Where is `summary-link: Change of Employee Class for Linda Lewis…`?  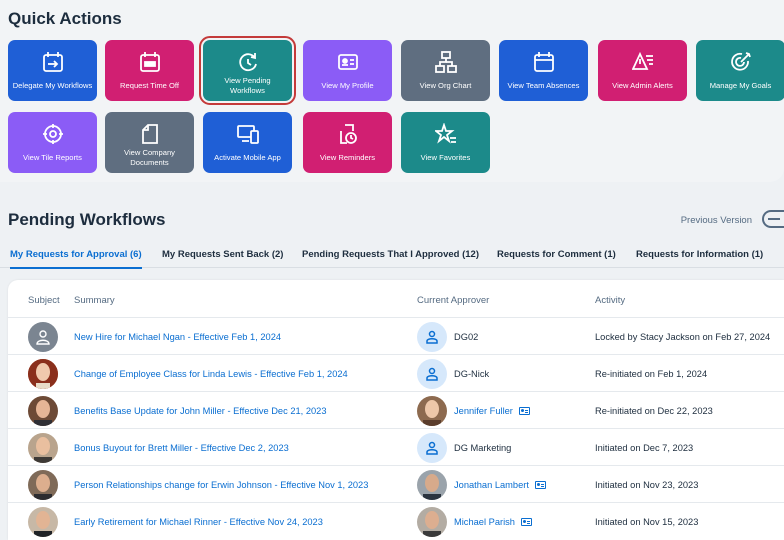
summary-link: Change of Employee Class for Linda Lewis… is located at coordinates (211, 373).